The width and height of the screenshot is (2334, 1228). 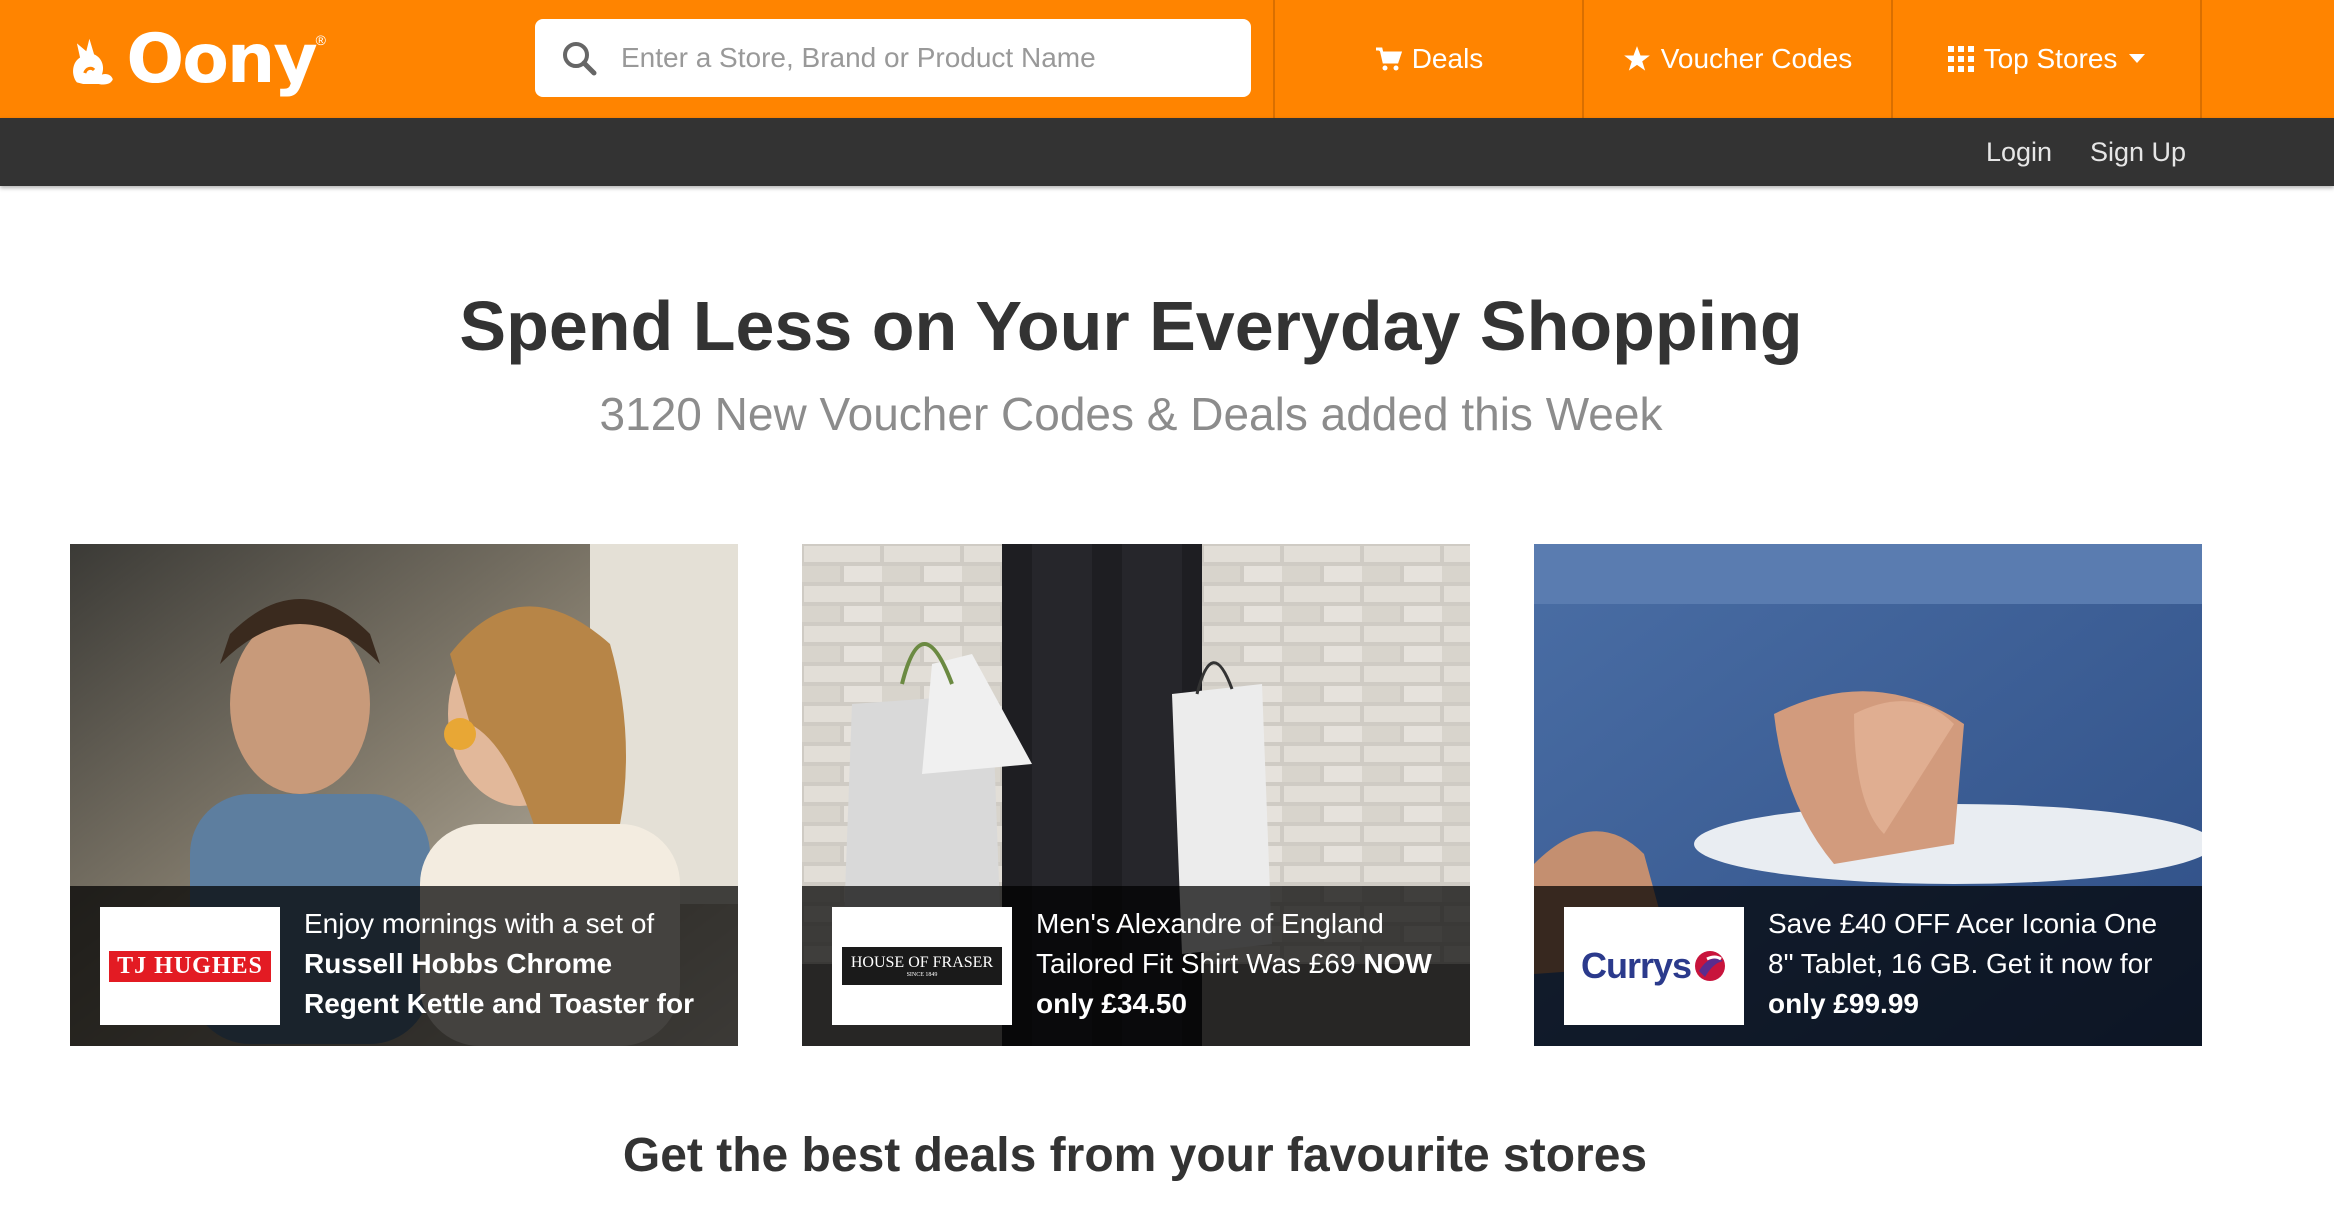 I want to click on nav-voucher-codes: Voucher Codes, so click(x=1738, y=59).